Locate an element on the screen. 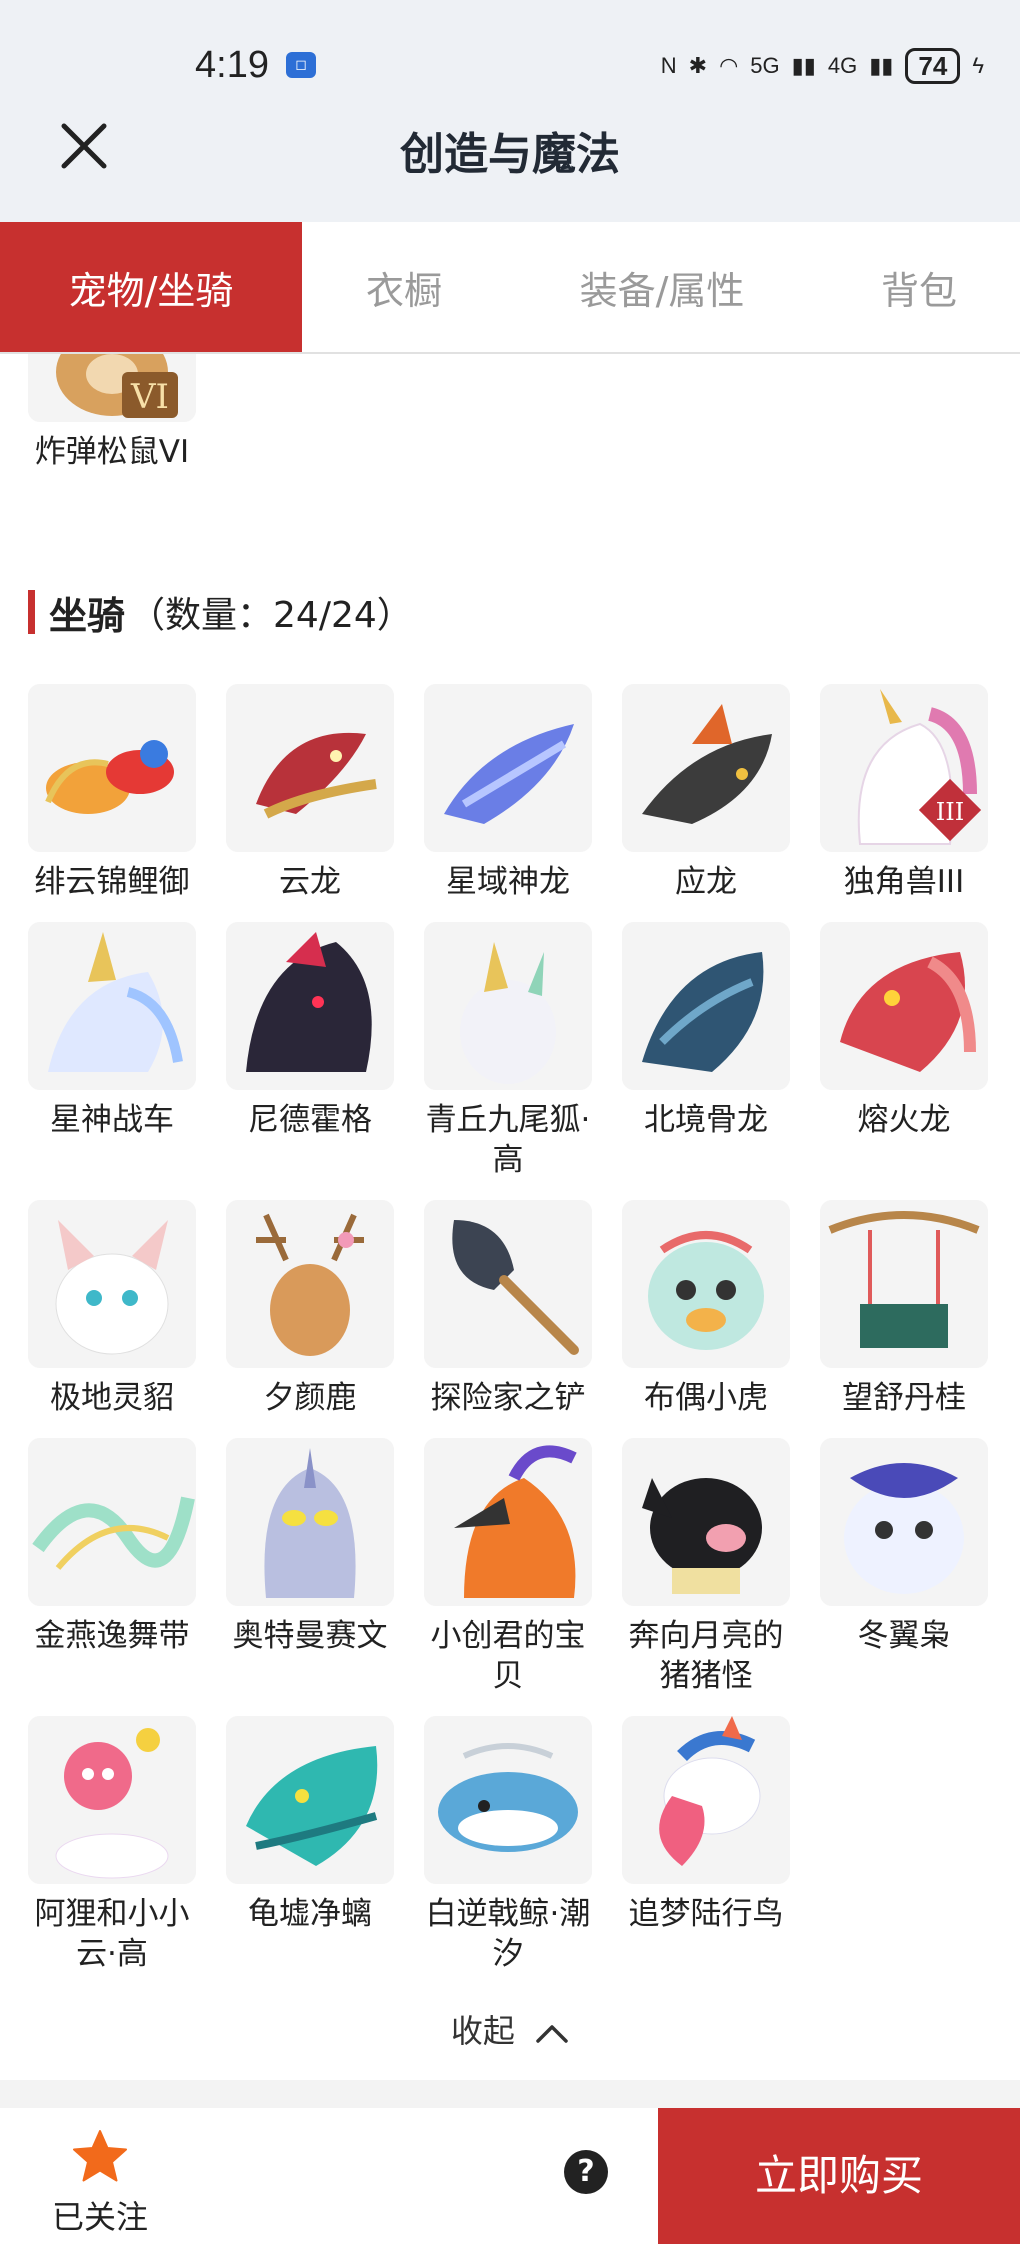 The height and width of the screenshot is (2244, 1020). app-header: 4:19 ◻ N ✱ ◠ 5G ▮▮ 4G ▮▮ 74 ϟ 创造与魔法 is located at coordinates (510, 111).